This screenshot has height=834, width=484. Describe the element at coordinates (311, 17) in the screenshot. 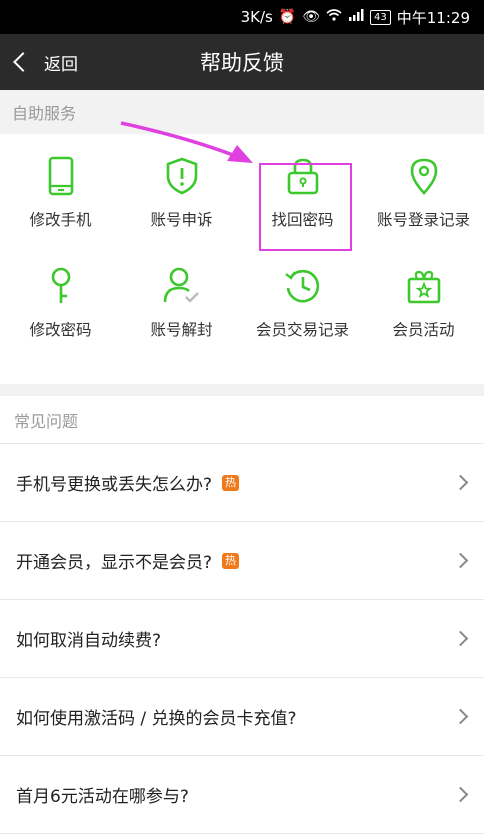

I see `eye-icon: 👁` at that location.